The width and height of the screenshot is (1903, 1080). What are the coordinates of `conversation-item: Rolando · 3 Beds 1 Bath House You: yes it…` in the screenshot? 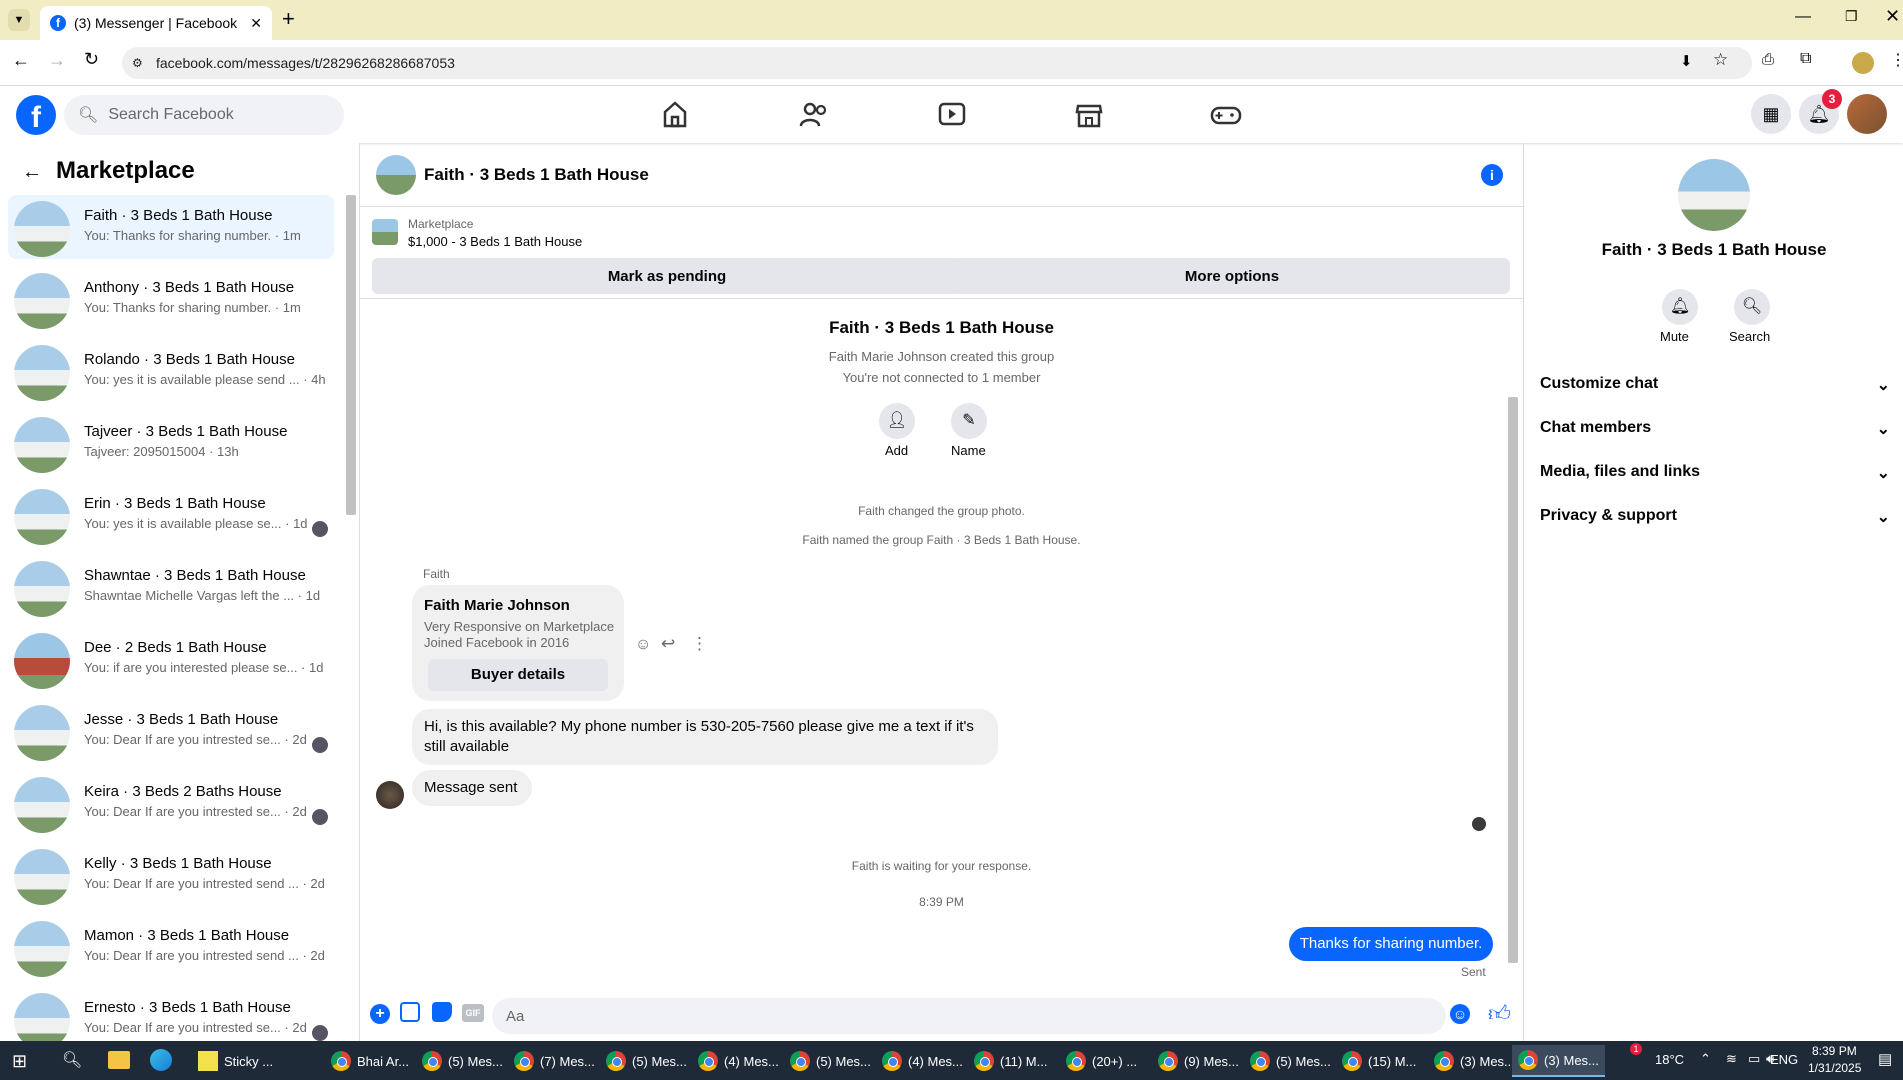 It's located at (171, 371).